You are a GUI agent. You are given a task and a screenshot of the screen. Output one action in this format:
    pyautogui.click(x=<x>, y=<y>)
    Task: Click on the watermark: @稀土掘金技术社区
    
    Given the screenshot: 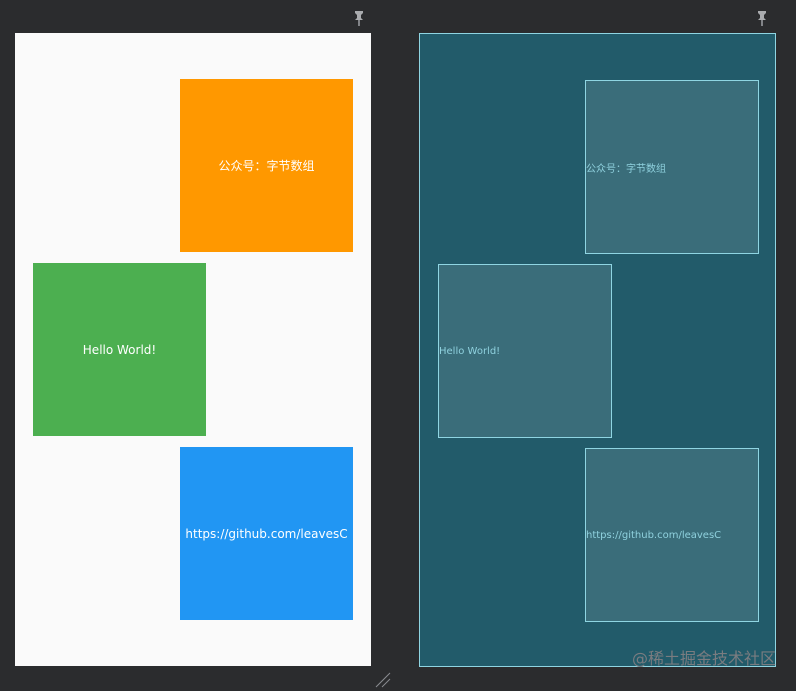 What is the action you would take?
    pyautogui.click(x=703, y=658)
    